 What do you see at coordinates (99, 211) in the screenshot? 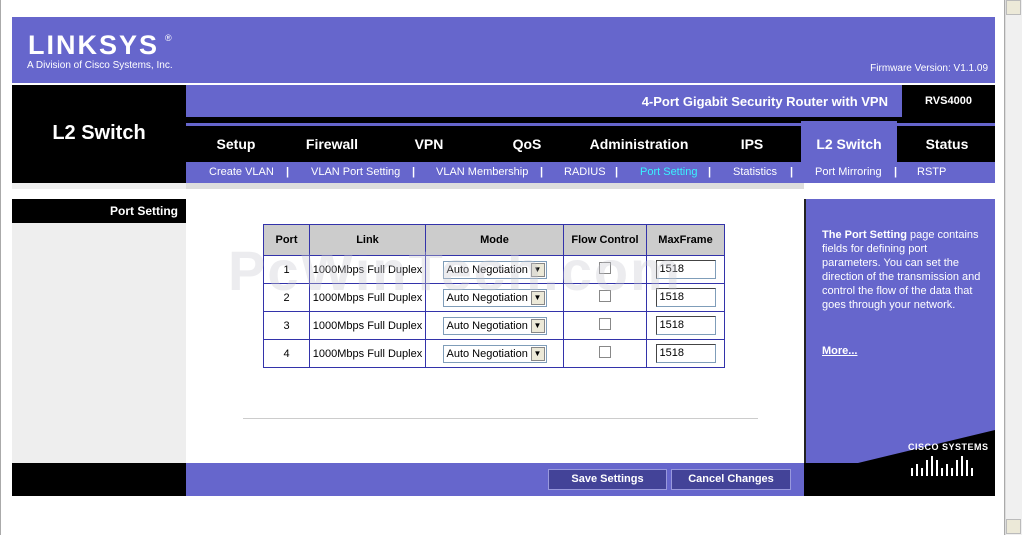
I see `left-nav-port-setting: Port Setting` at bounding box center [99, 211].